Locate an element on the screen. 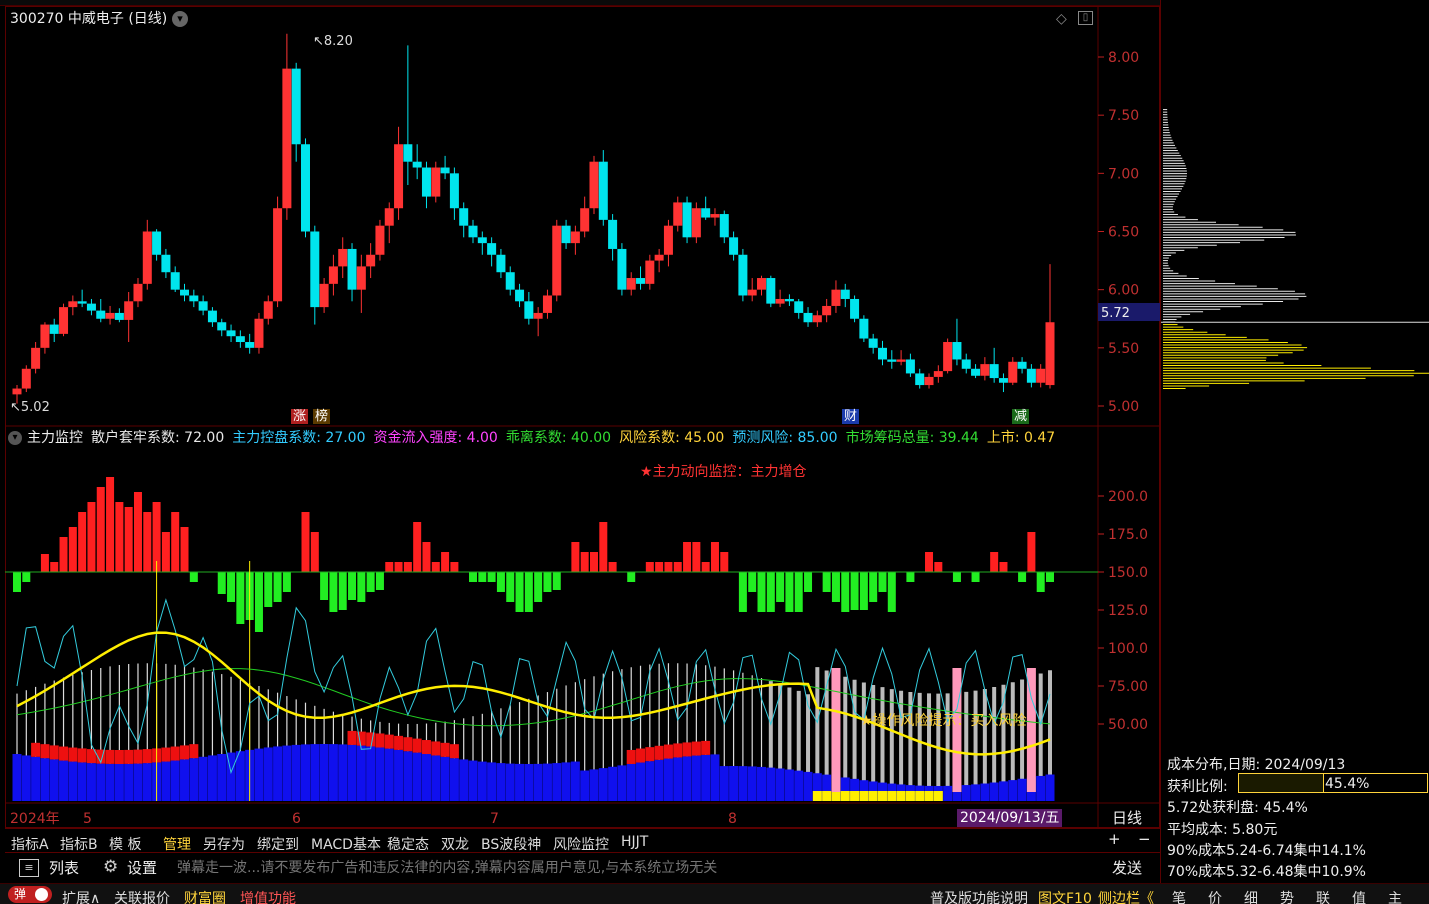 The width and height of the screenshot is (1429, 904). tab-4: 另存为 is located at coordinates (224, 844).